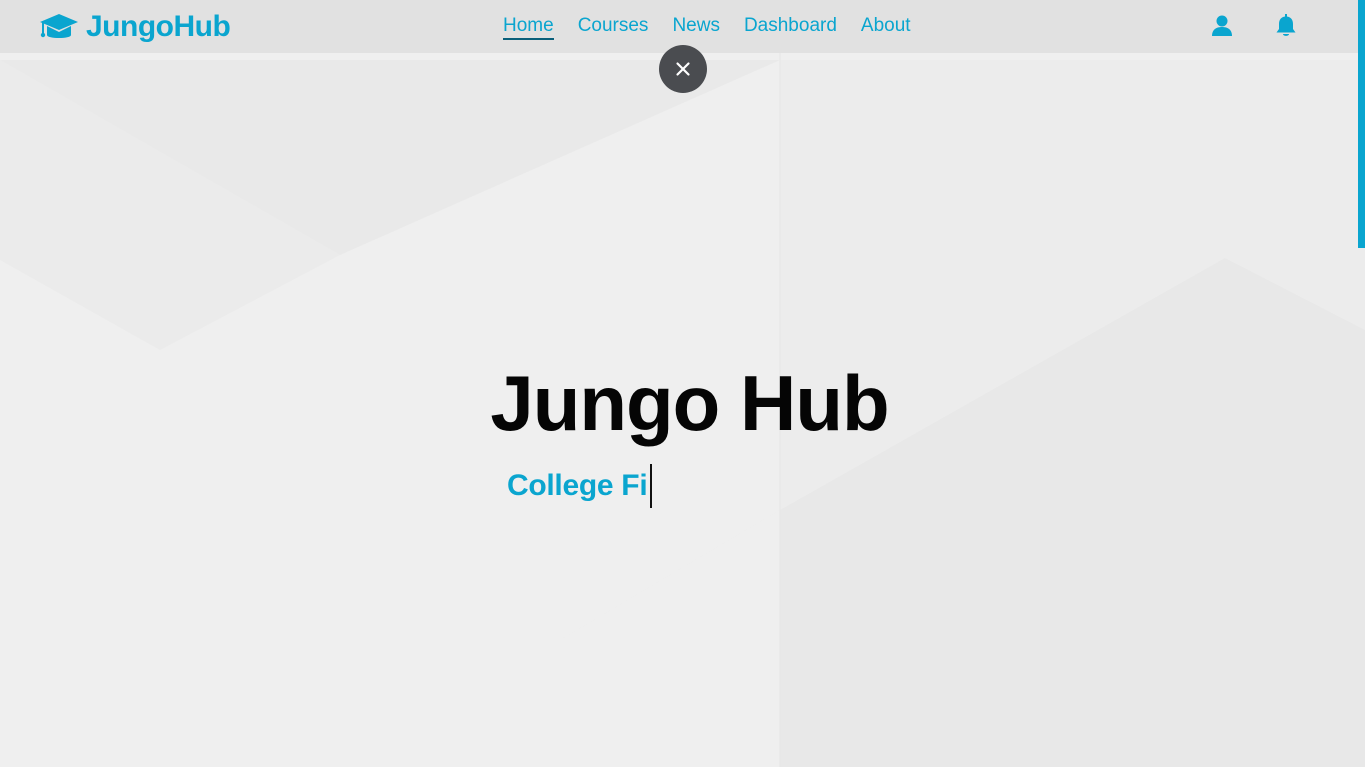  I want to click on typed-subtitle: College Fi, so click(580, 486).